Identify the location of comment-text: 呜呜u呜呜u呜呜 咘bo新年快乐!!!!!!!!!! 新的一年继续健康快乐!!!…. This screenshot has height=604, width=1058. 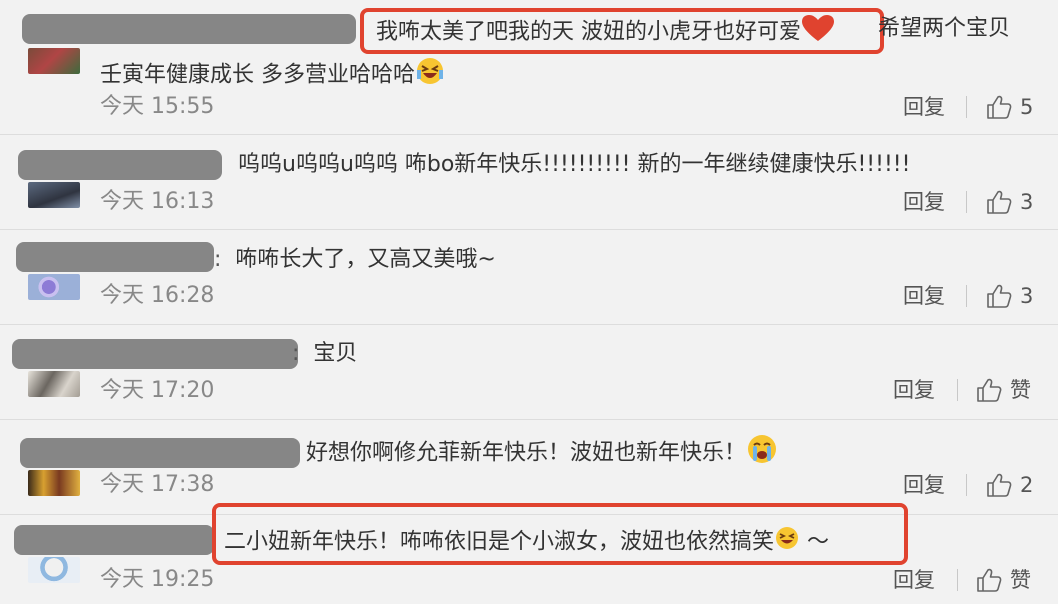
(574, 164).